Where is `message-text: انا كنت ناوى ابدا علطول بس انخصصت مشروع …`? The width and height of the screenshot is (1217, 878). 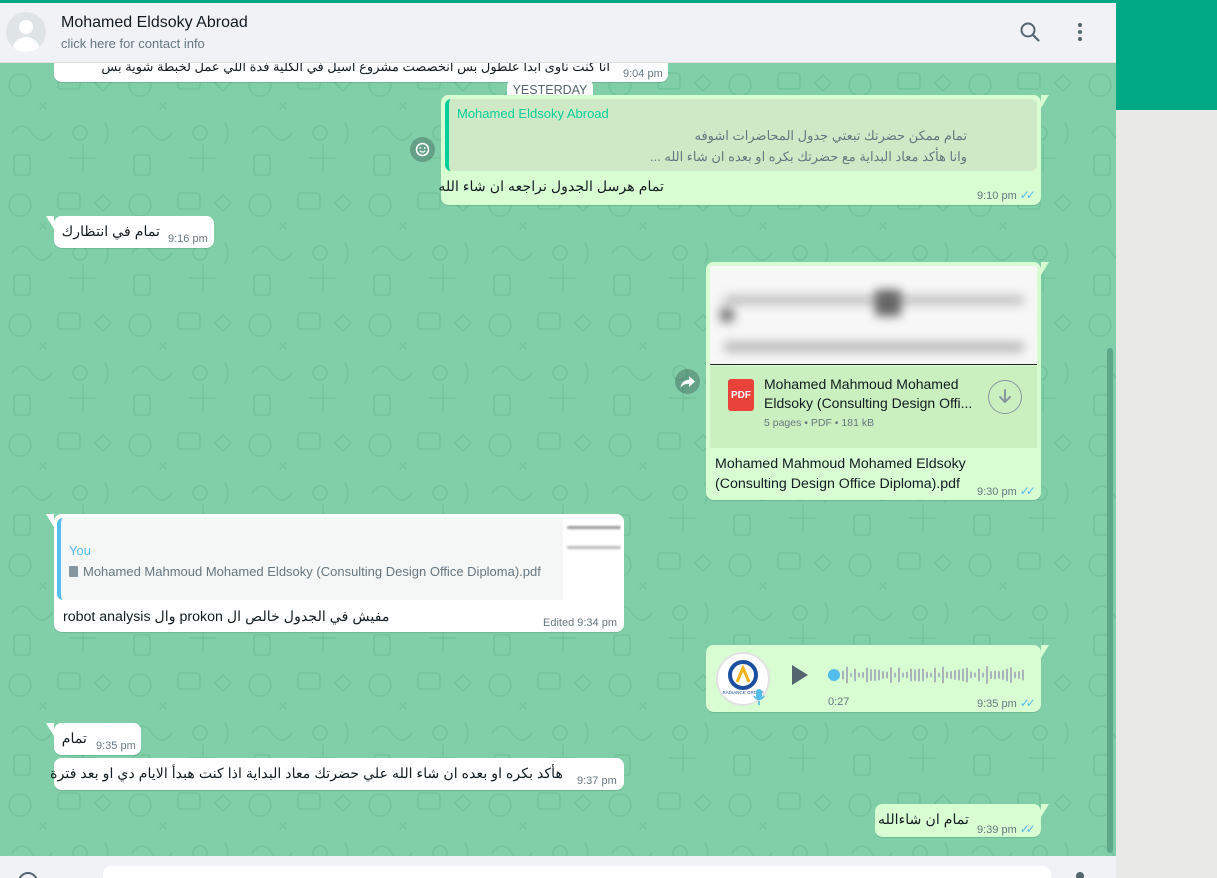
message-text: انا كنت ناوى ابدا علطول بس انخصصت مشروع … is located at coordinates (355, 68).